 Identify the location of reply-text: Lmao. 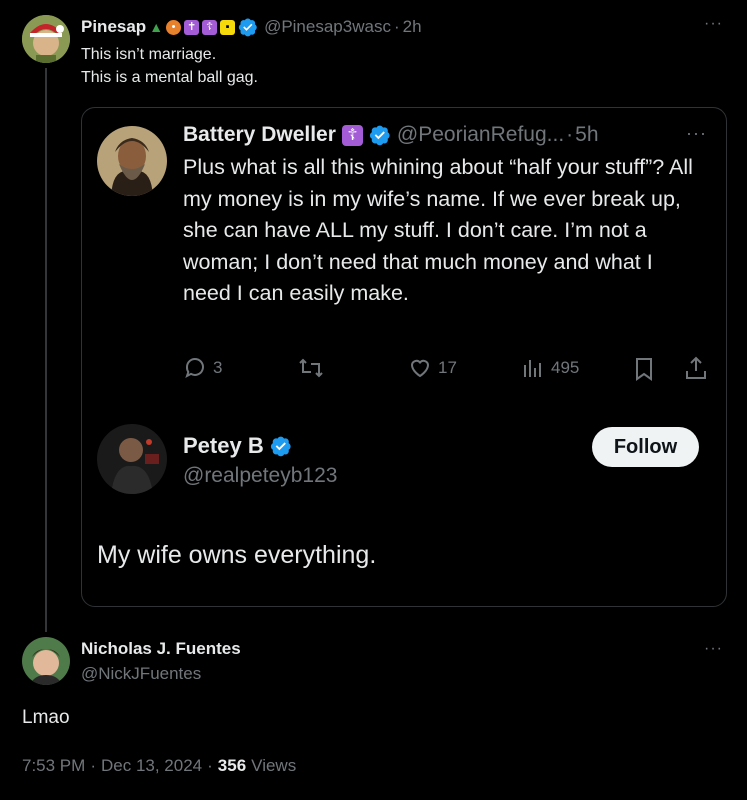
(46, 717).